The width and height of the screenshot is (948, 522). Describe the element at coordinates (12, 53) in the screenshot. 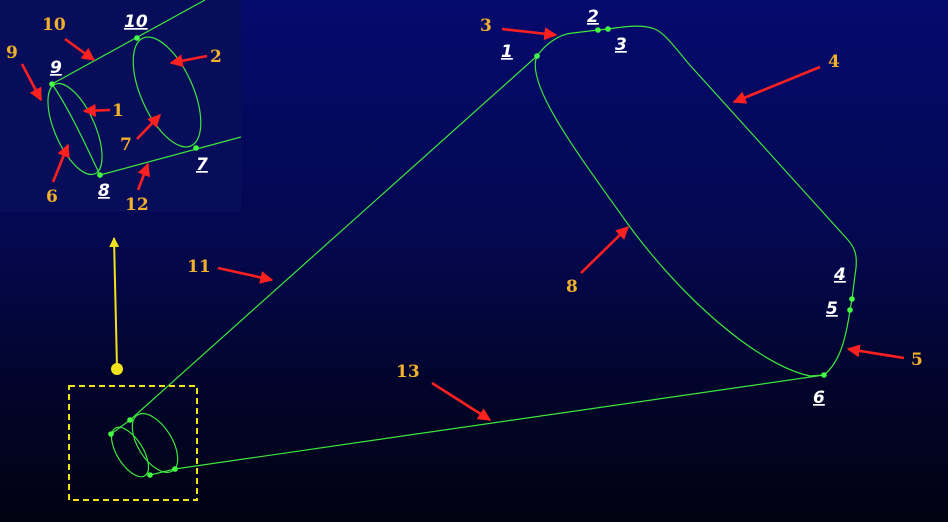

I see `inset-number-label-9: 9` at that location.